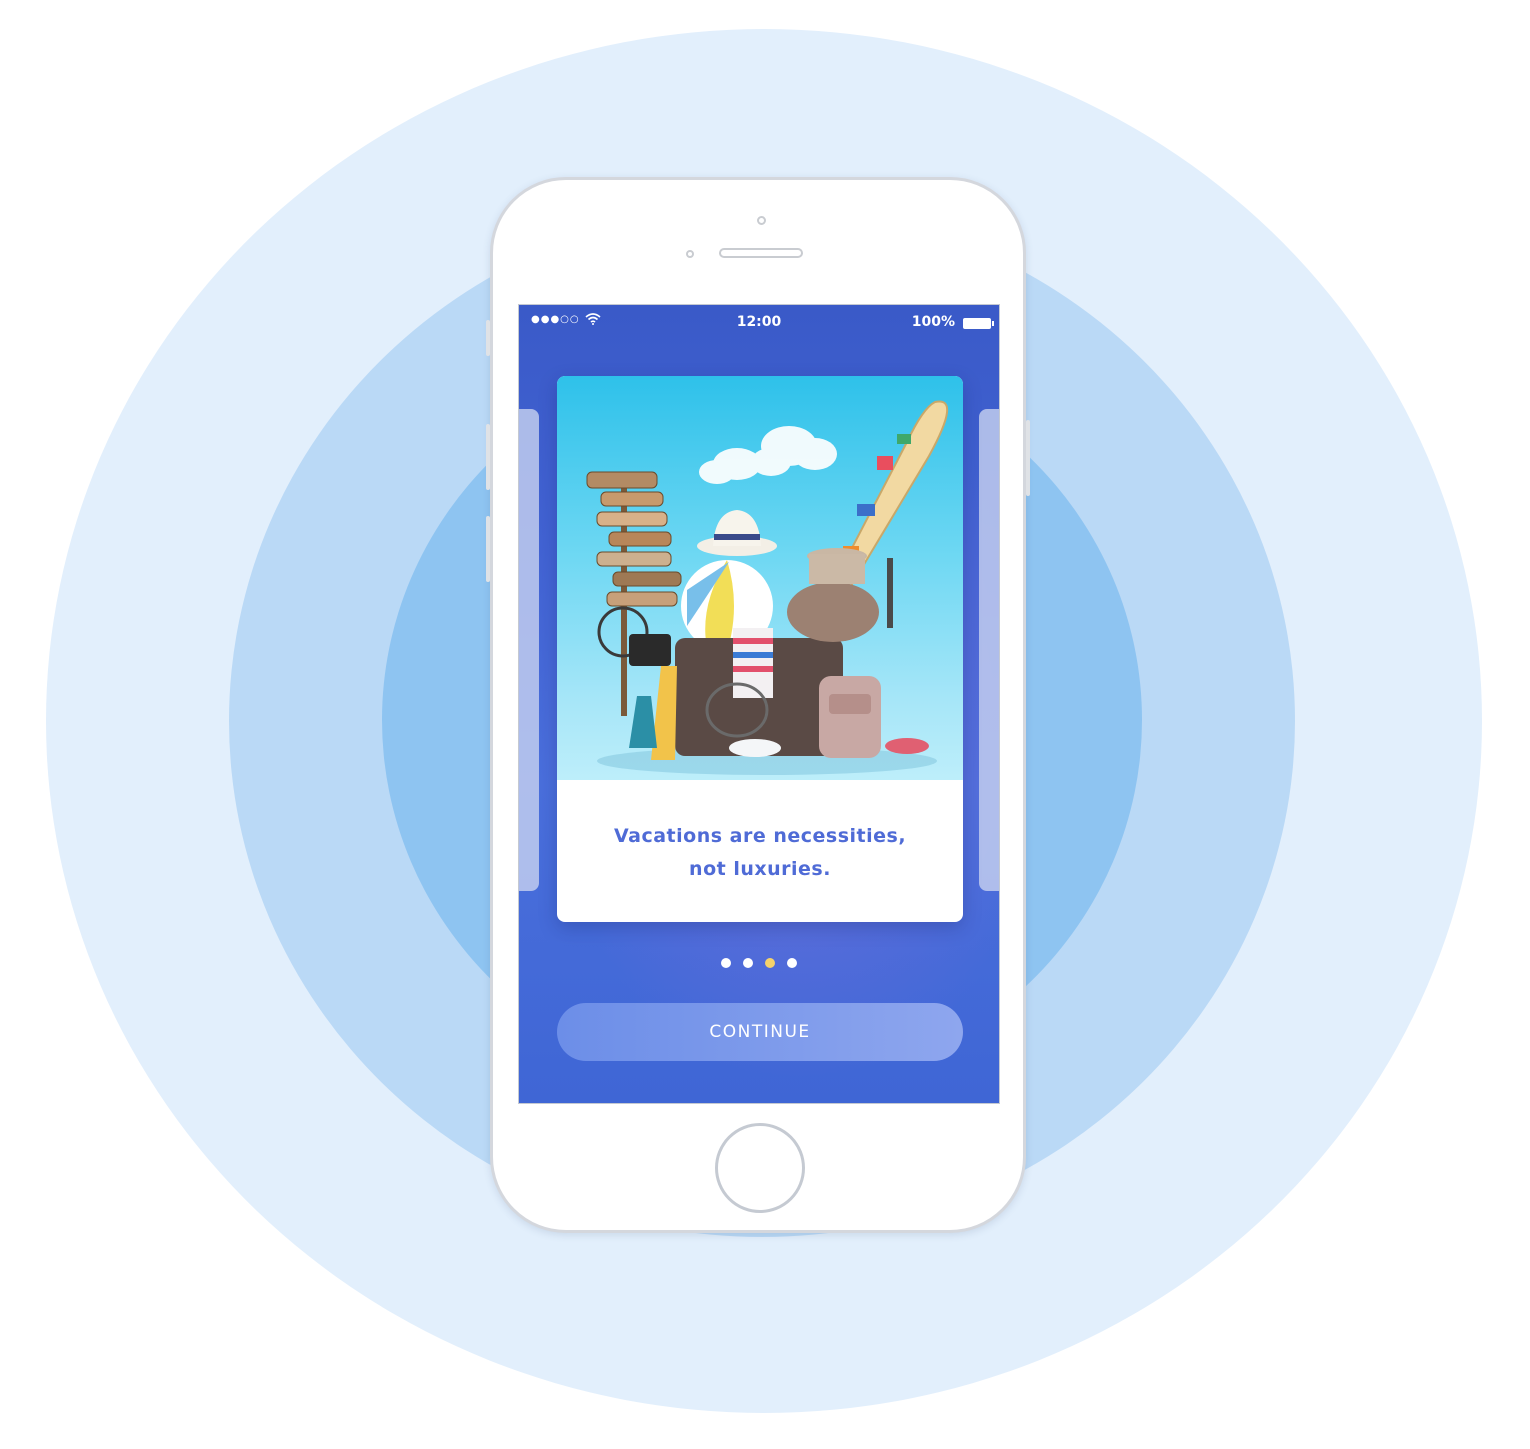 This screenshot has height=1449, width=1530. I want to click on vacation-luggage-illustration, so click(760, 578).